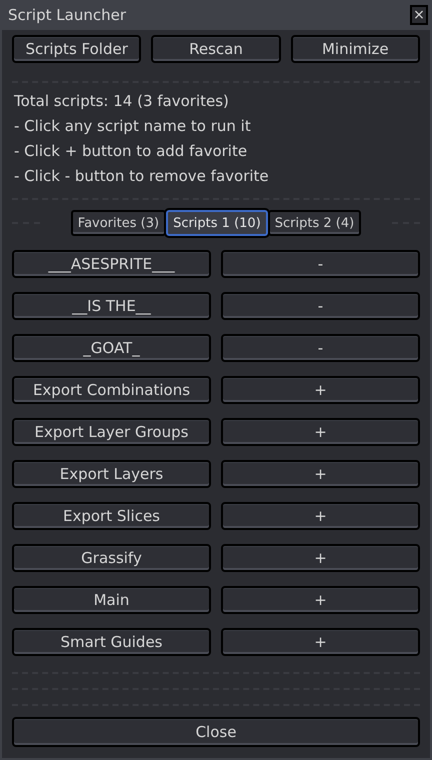 This screenshot has width=432, height=760. Describe the element at coordinates (217, 223) in the screenshot. I see `tab: Scripts 1 (10)` at that location.